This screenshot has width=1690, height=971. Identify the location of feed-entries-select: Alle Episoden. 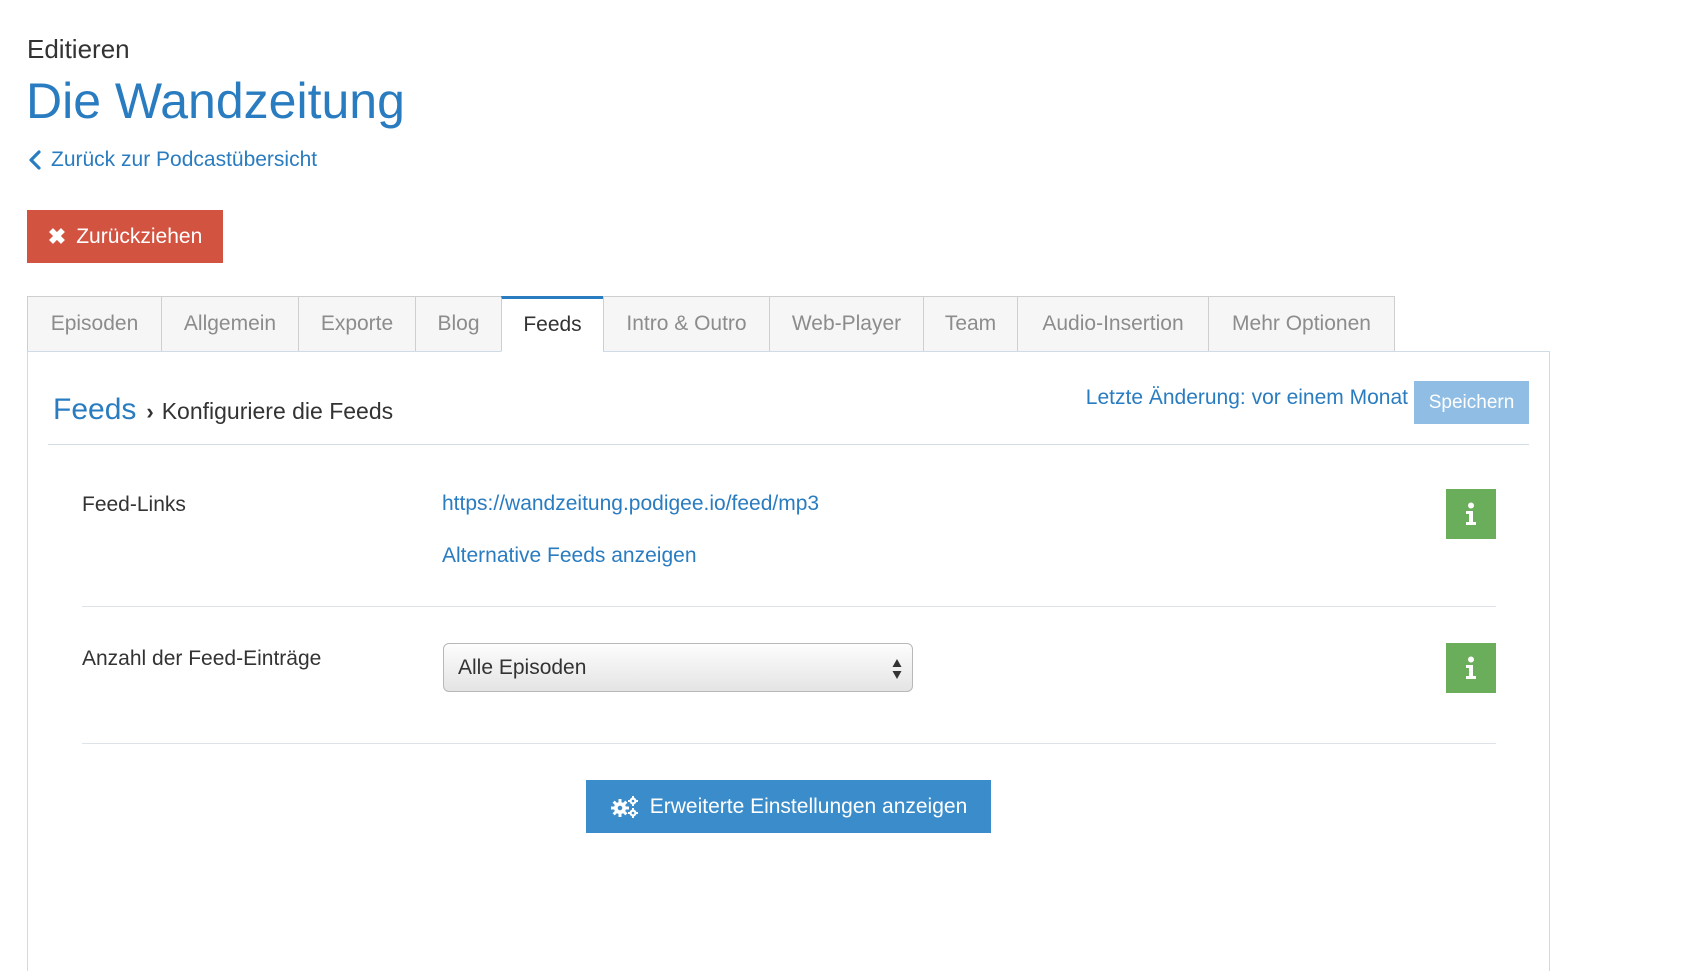
(678, 667).